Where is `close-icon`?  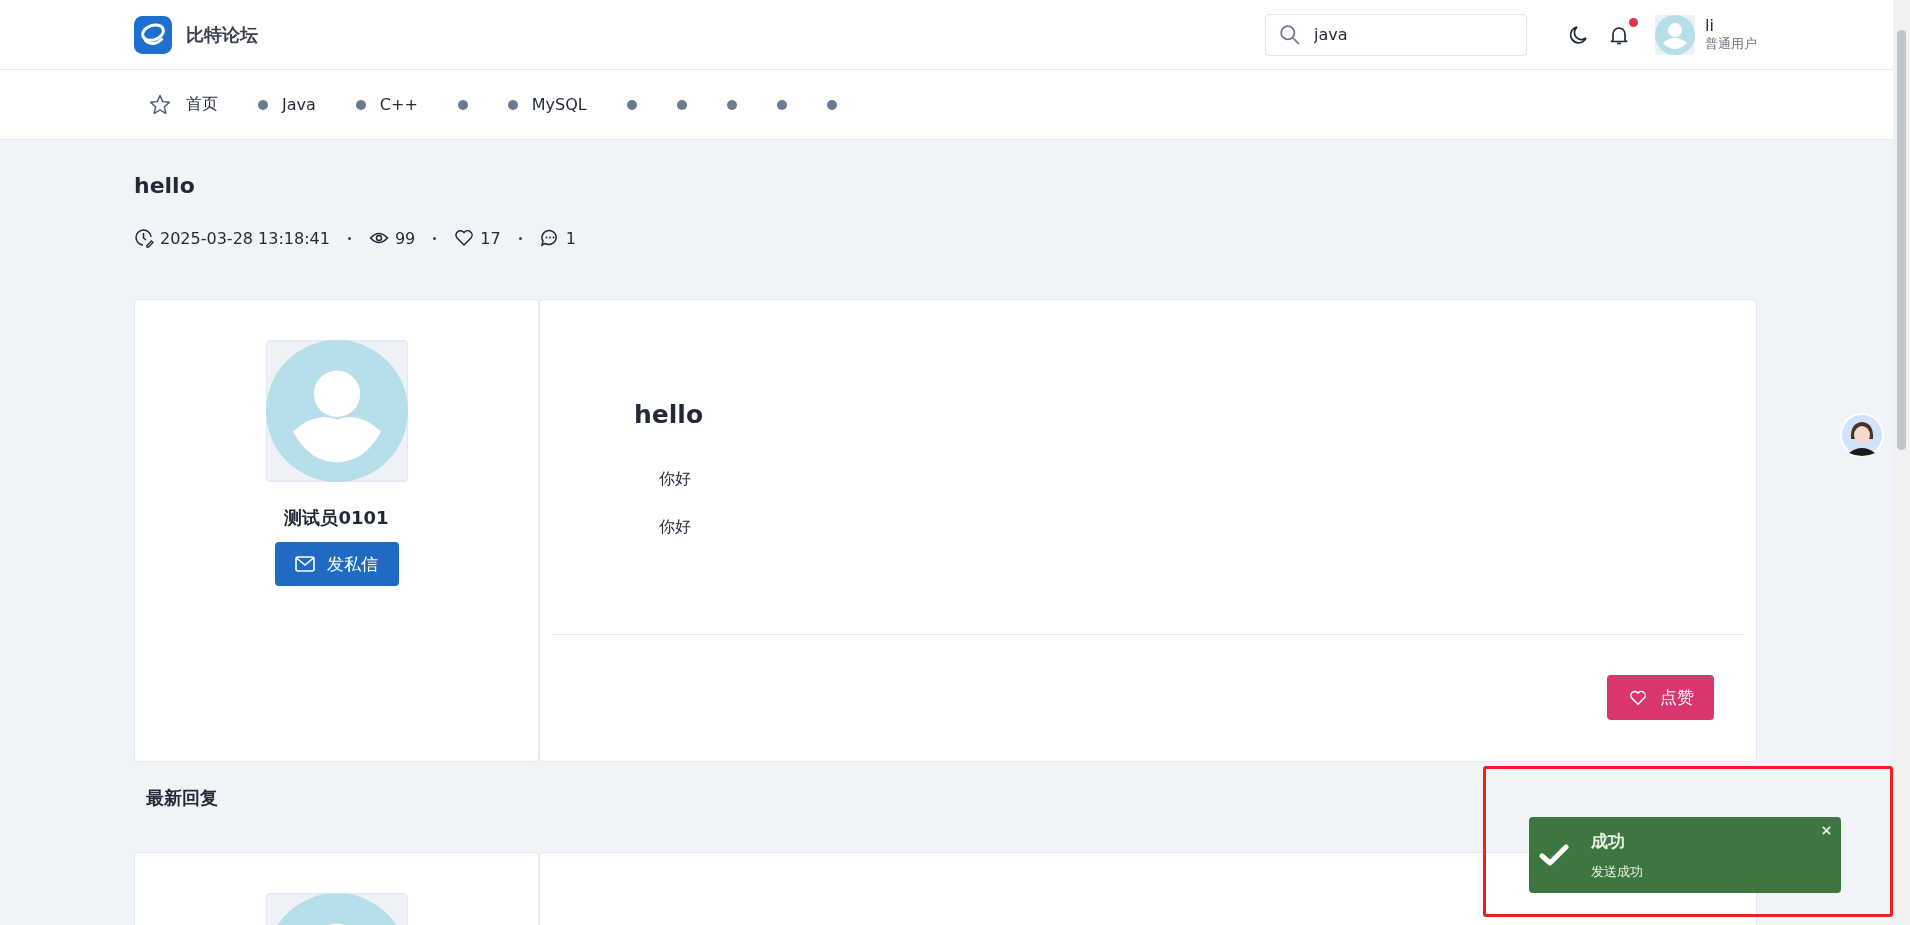 close-icon is located at coordinates (1826, 830).